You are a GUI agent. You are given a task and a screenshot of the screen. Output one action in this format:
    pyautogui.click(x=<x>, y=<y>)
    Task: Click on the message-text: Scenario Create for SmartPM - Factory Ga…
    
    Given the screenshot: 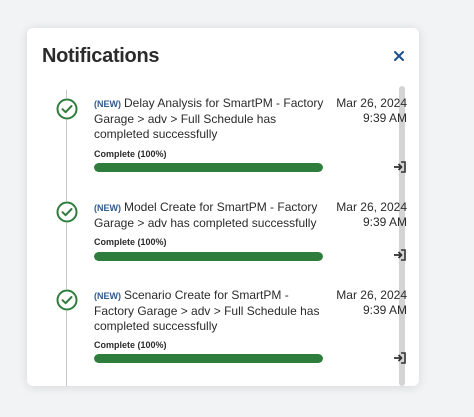 What is the action you would take?
    pyautogui.click(x=207, y=310)
    